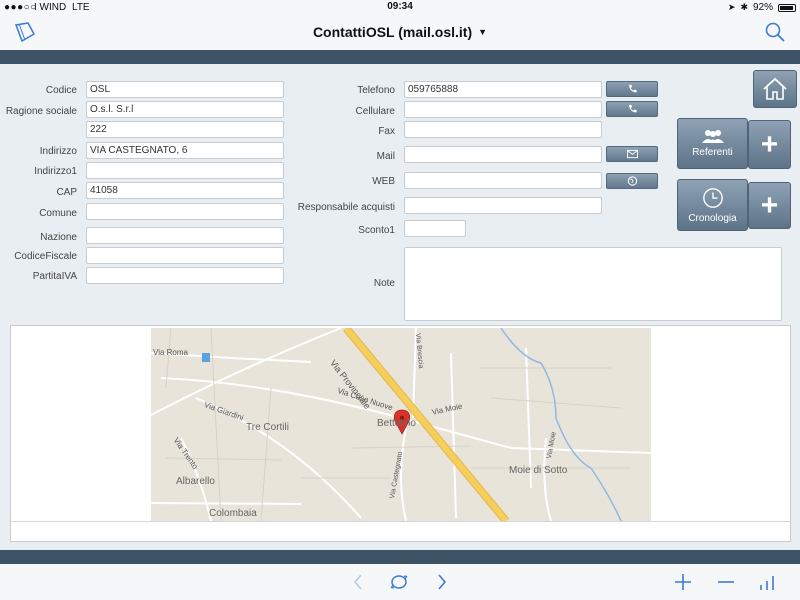 The height and width of the screenshot is (600, 800). I want to click on battery-percent: 92%, so click(762, 7).